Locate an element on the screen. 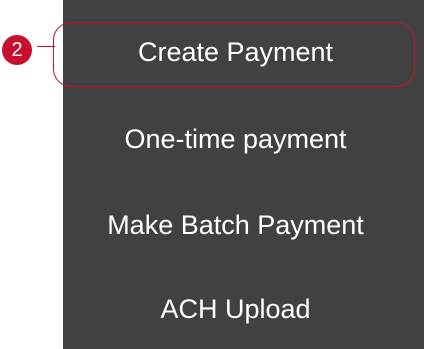 This screenshot has width=424, height=349. menu-item-create-payment: Create Payment is located at coordinates (235, 52).